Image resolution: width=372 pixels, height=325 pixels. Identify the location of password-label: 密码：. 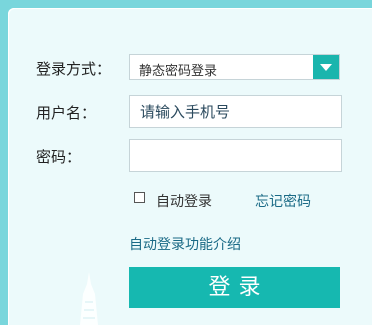
(59, 157).